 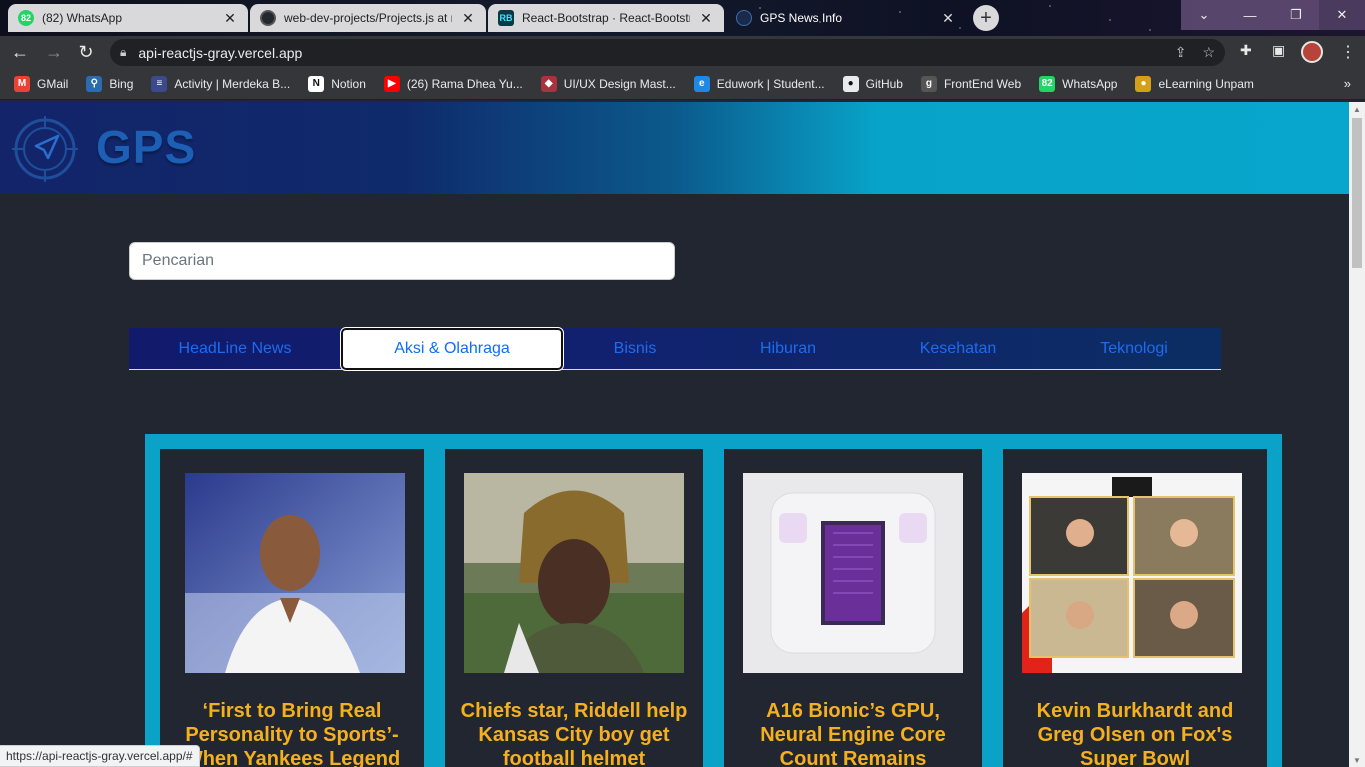 What do you see at coordinates (1143, 83) in the screenshot?
I see `elearning-icon: ●` at bounding box center [1143, 83].